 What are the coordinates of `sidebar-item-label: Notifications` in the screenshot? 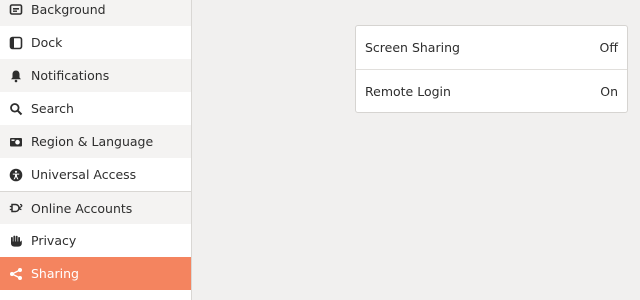 It's located at (70, 75).